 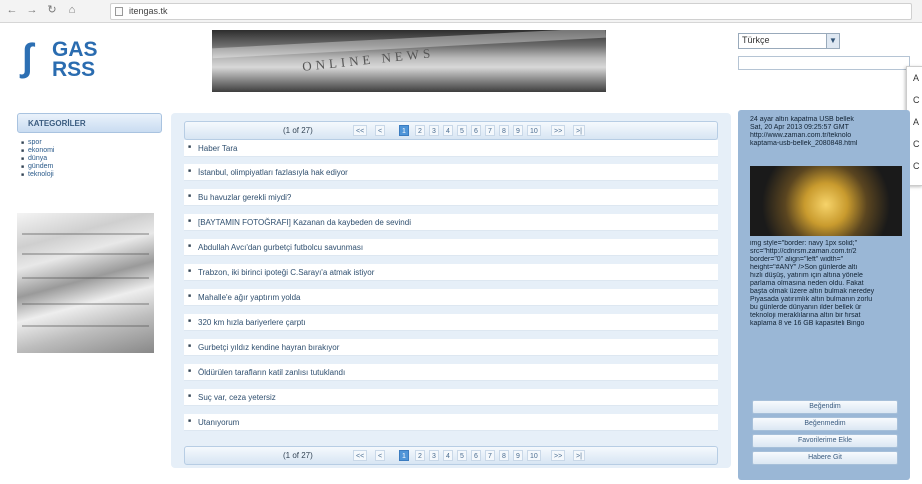 I want to click on category-item-spor: spor, so click(x=89, y=143).